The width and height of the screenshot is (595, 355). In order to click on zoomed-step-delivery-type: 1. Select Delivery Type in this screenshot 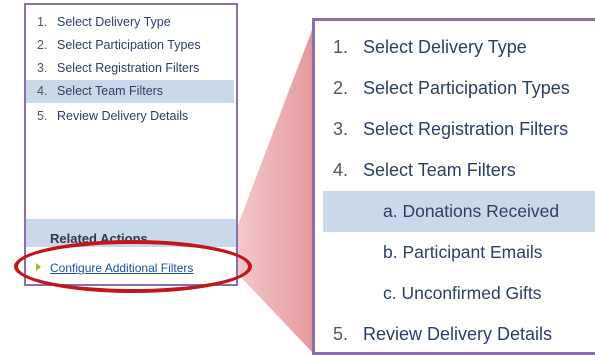, I will do `click(455, 47)`.